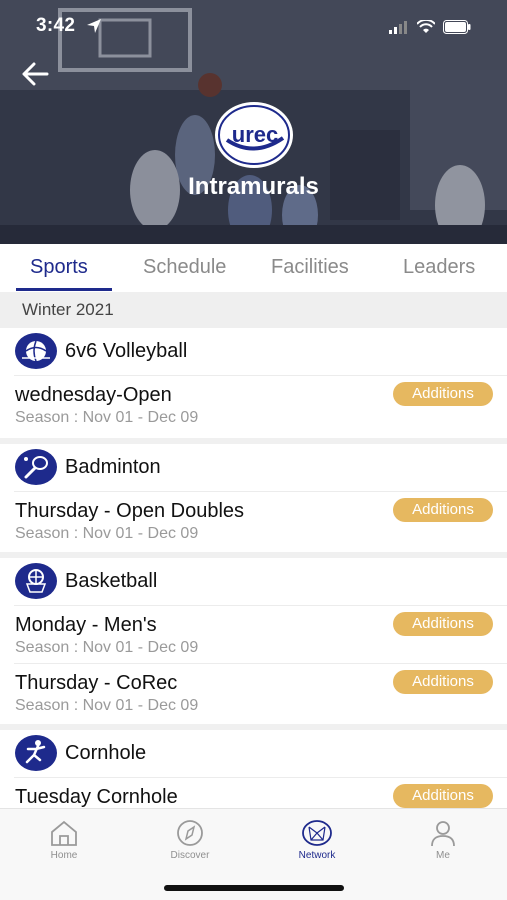 The height and width of the screenshot is (900, 507). I want to click on person-icon, so click(443, 834).